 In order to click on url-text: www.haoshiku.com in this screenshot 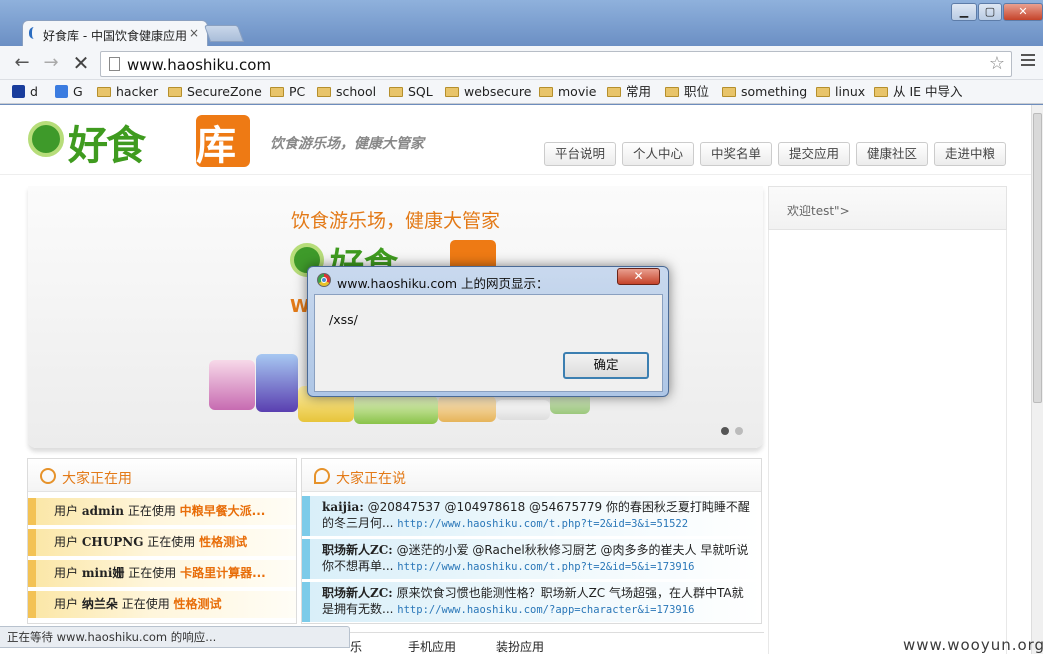, I will do `click(199, 65)`.